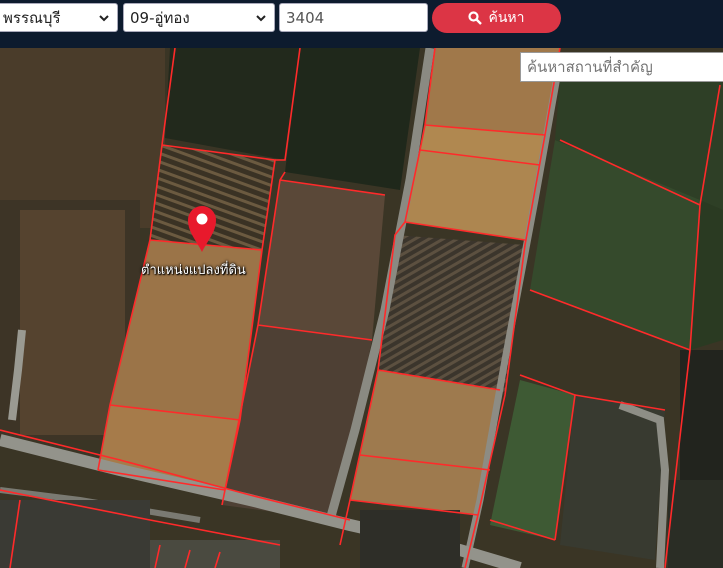 The image size is (723, 568). Describe the element at coordinates (305, 17) in the screenshot. I see `parcel-number-value: 3404` at that location.